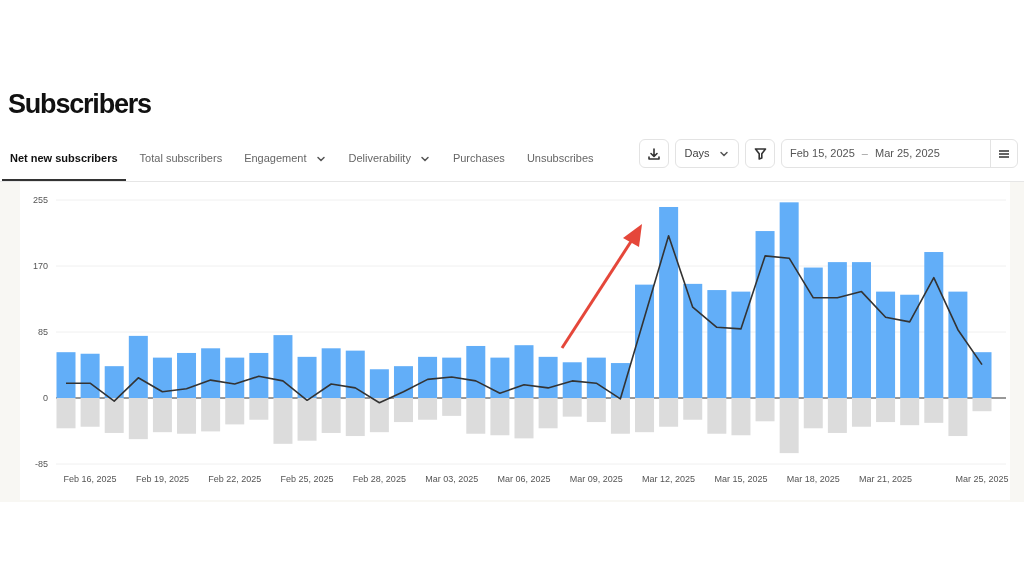  I want to click on x-axis-label: Mar 18, 2025, so click(813, 479).